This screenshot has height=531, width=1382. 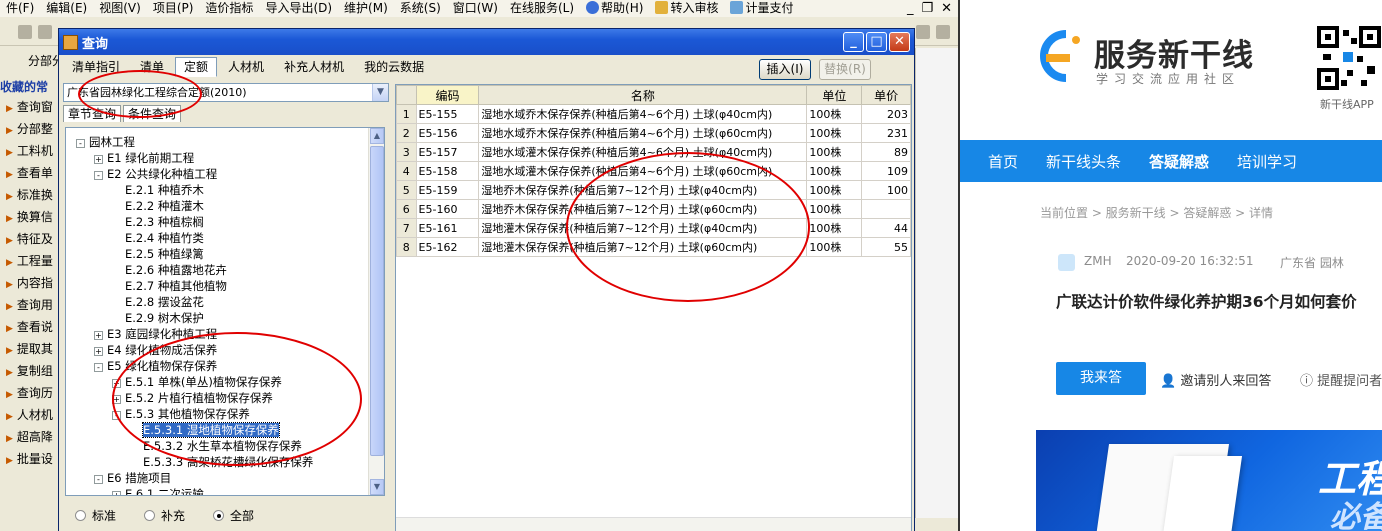 What do you see at coordinates (181, 414) in the screenshot?
I see `tree-node: - E.5.3 其他植物保存保养` at bounding box center [181, 414].